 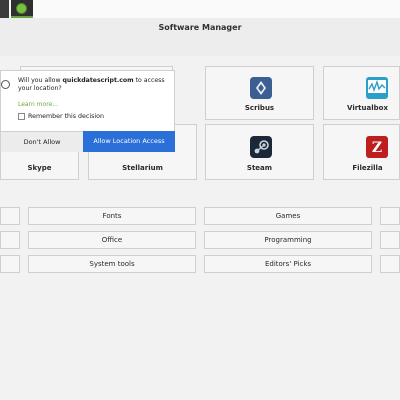 I want to click on dont-allow-button: Don't Allow, so click(x=42, y=141).